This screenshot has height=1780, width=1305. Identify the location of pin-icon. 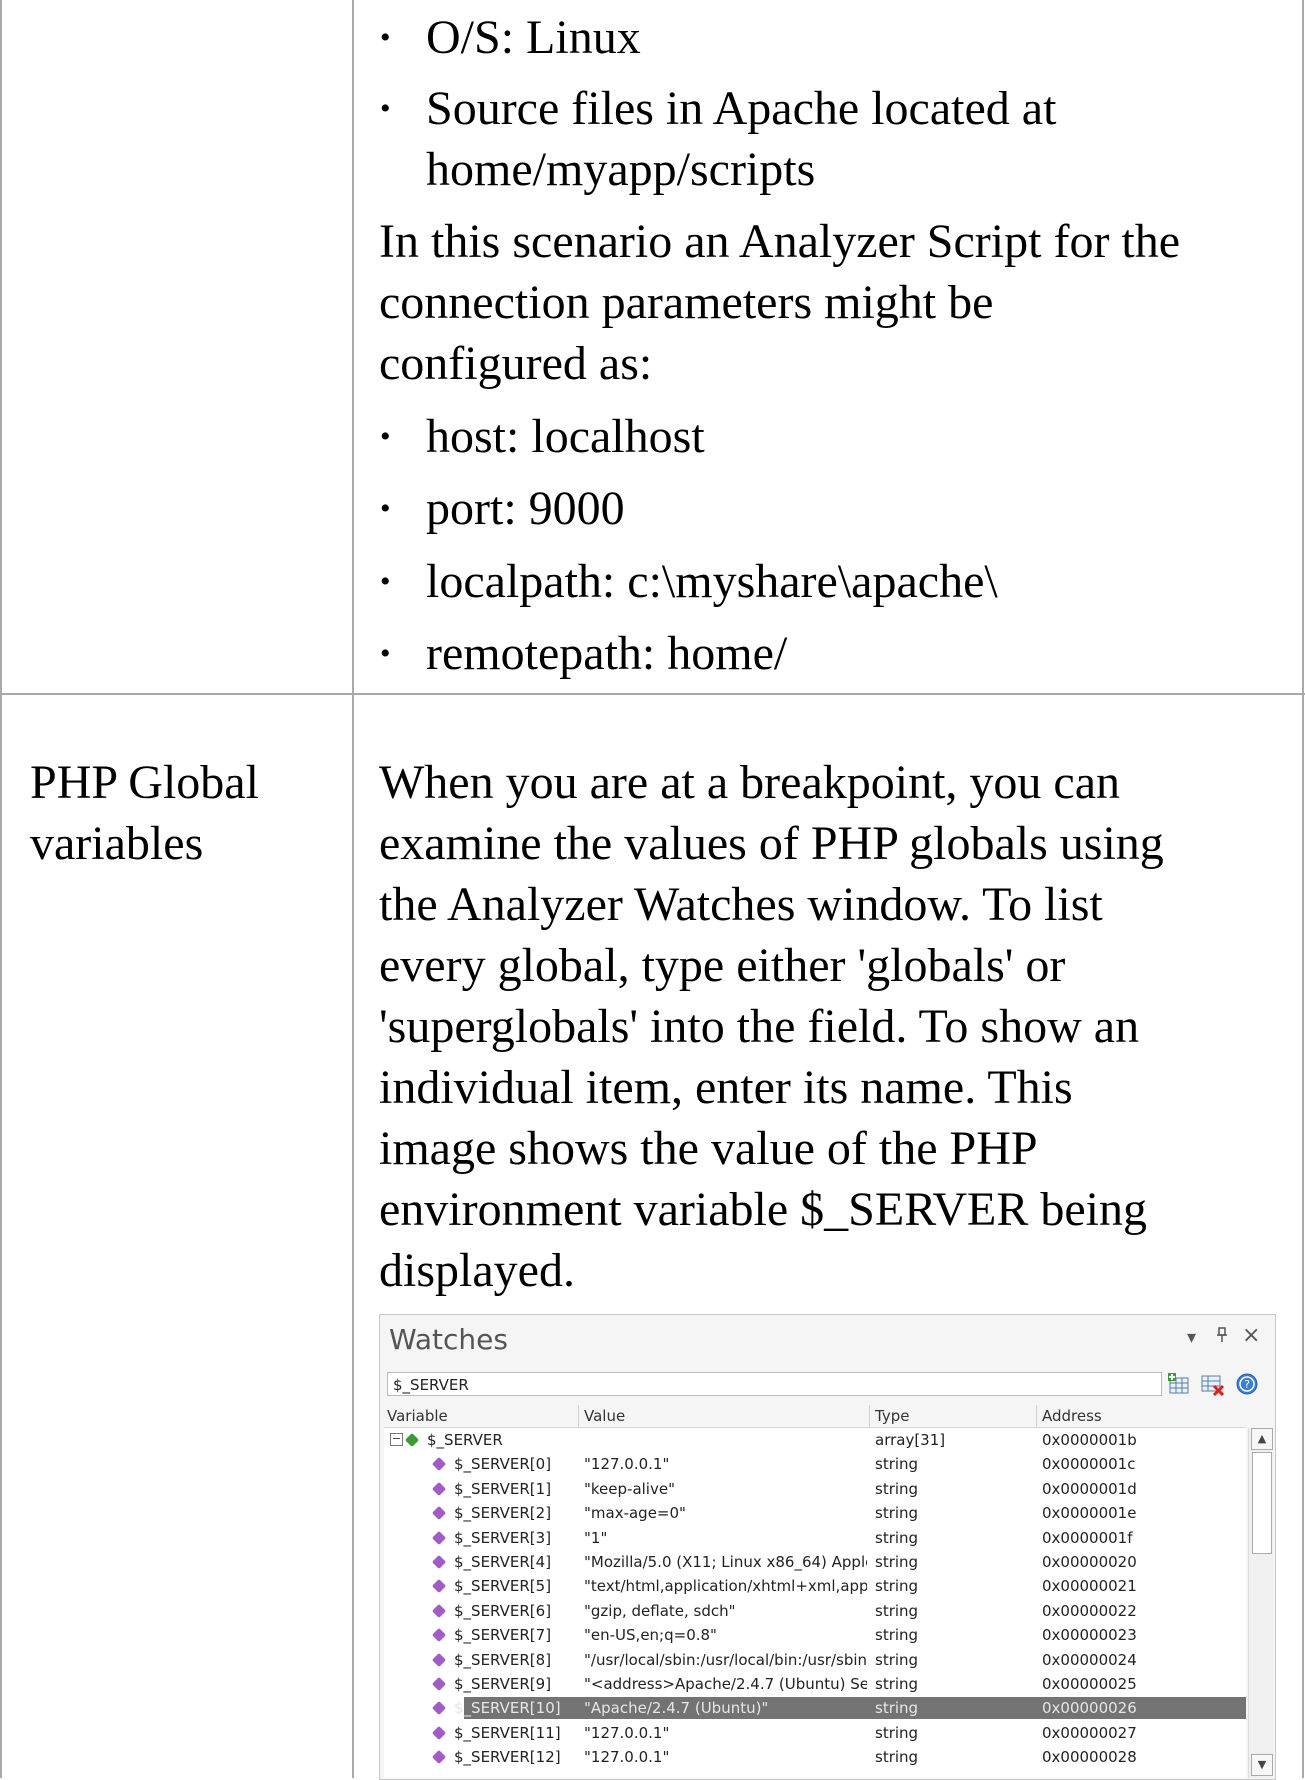
(1222, 1337).